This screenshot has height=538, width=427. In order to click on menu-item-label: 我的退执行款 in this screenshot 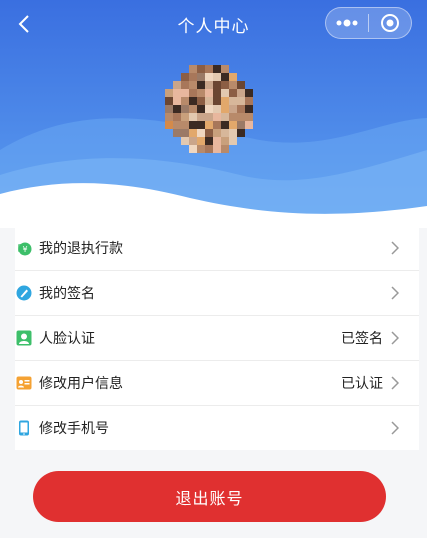, I will do `click(81, 249)`.